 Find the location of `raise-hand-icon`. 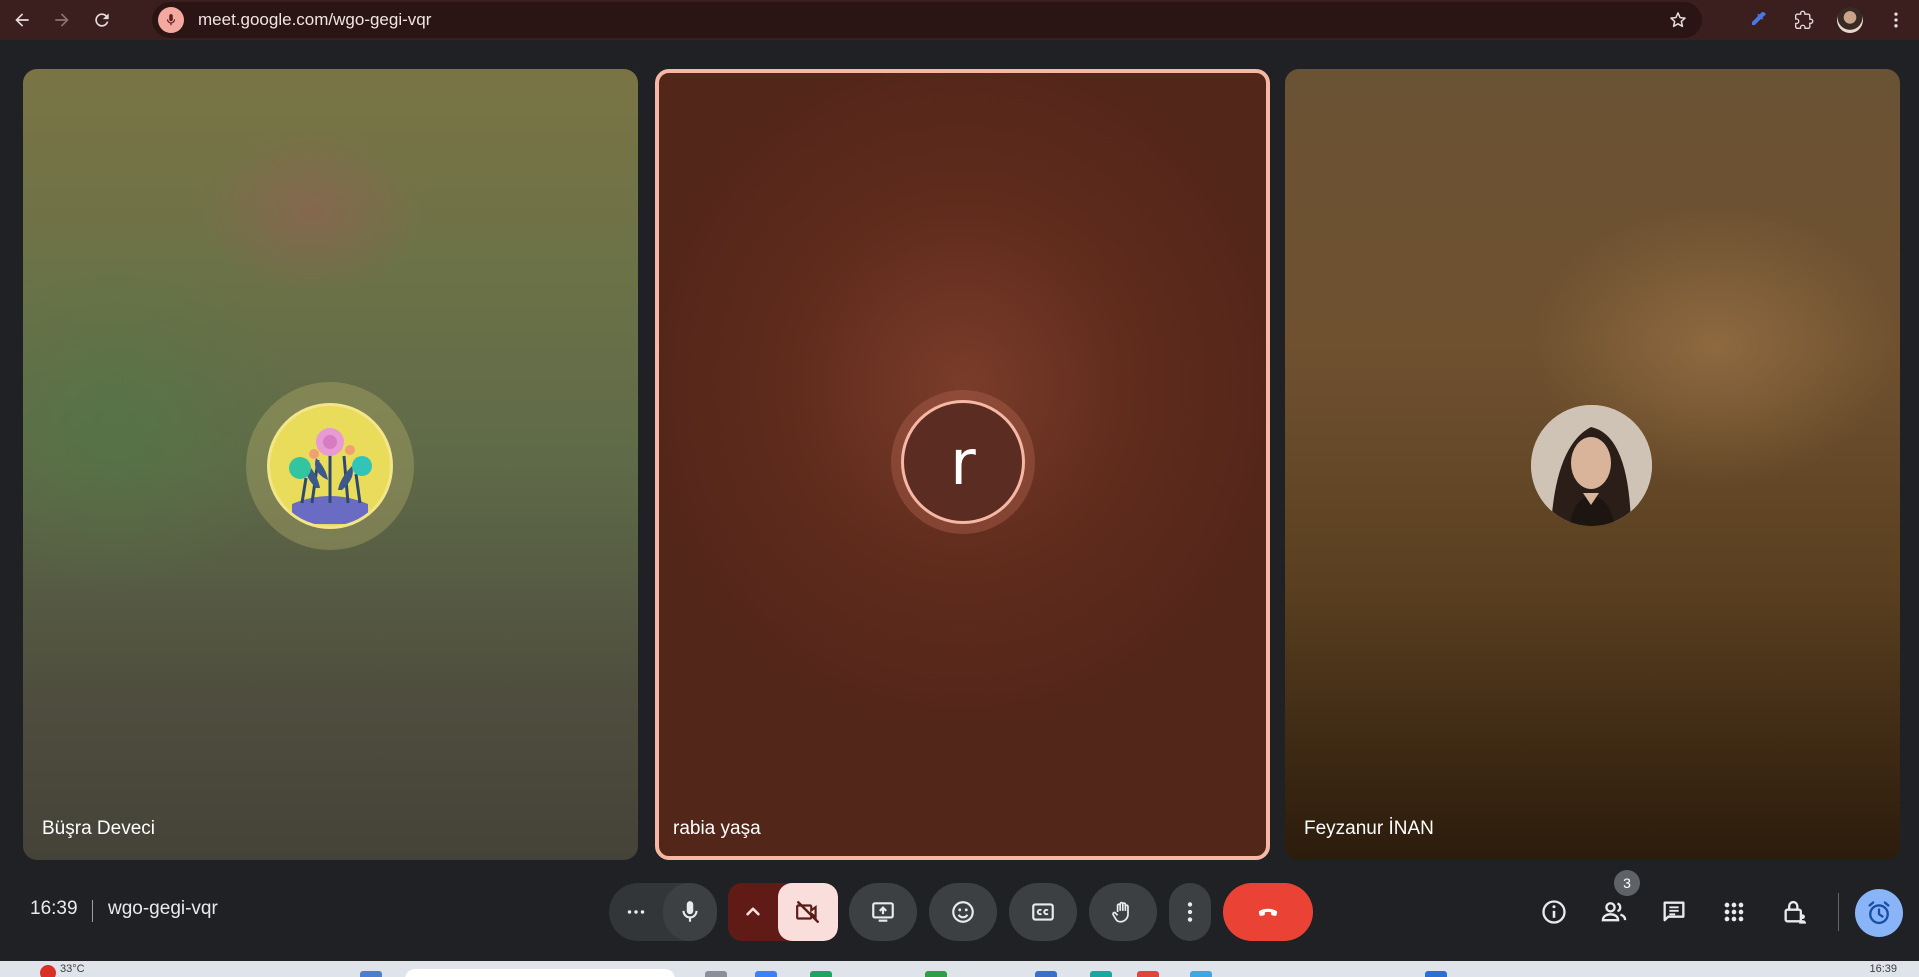

raise-hand-icon is located at coordinates (1120, 912).